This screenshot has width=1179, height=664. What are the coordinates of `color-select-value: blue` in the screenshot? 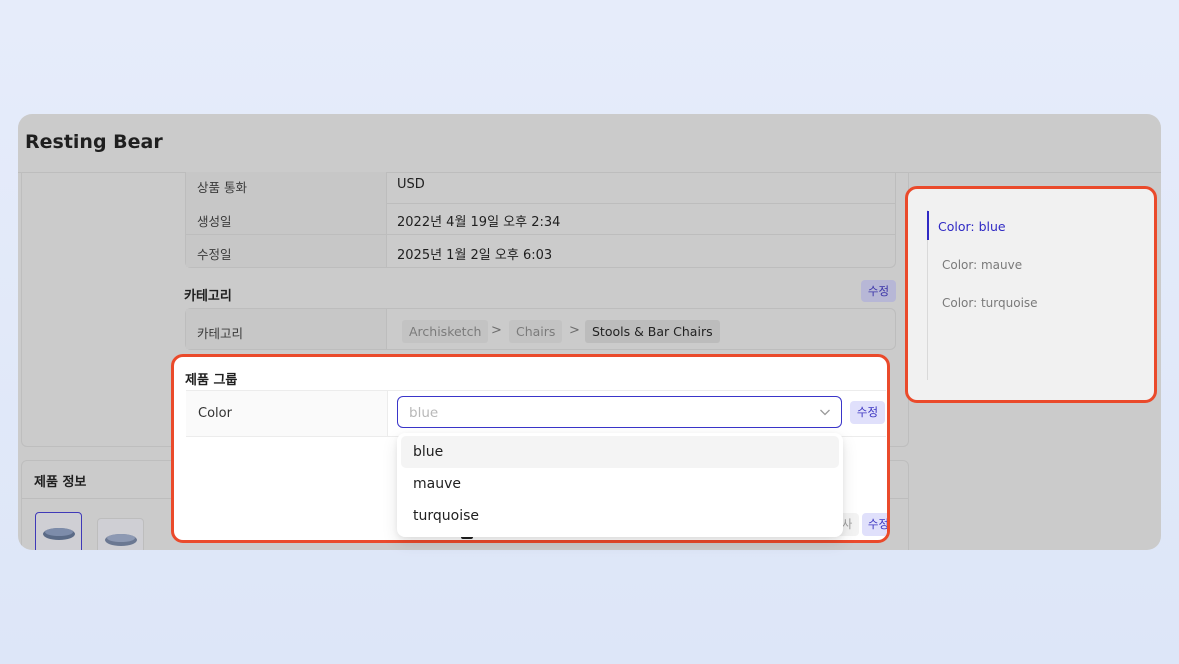 It's located at (424, 413).